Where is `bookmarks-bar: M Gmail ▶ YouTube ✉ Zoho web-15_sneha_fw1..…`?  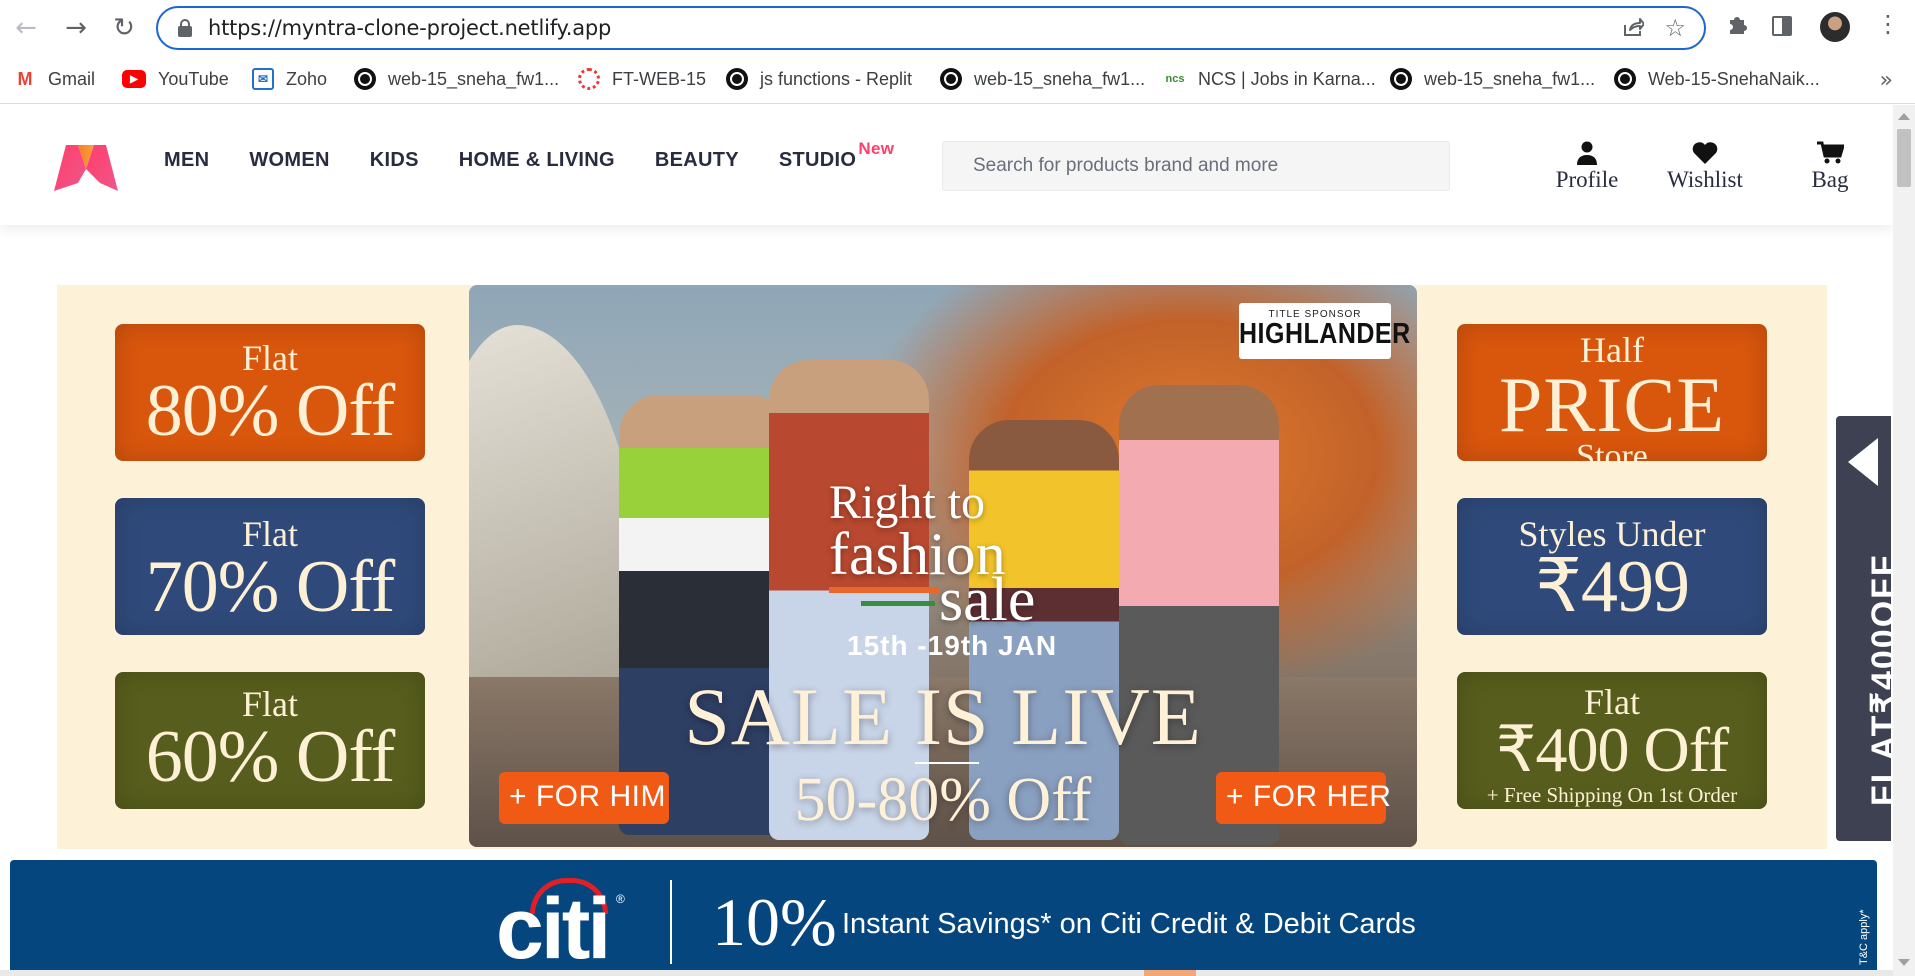 bookmarks-bar: M Gmail ▶ YouTube ✉ Zoho web-15_sneha_fw1..… is located at coordinates (957, 80).